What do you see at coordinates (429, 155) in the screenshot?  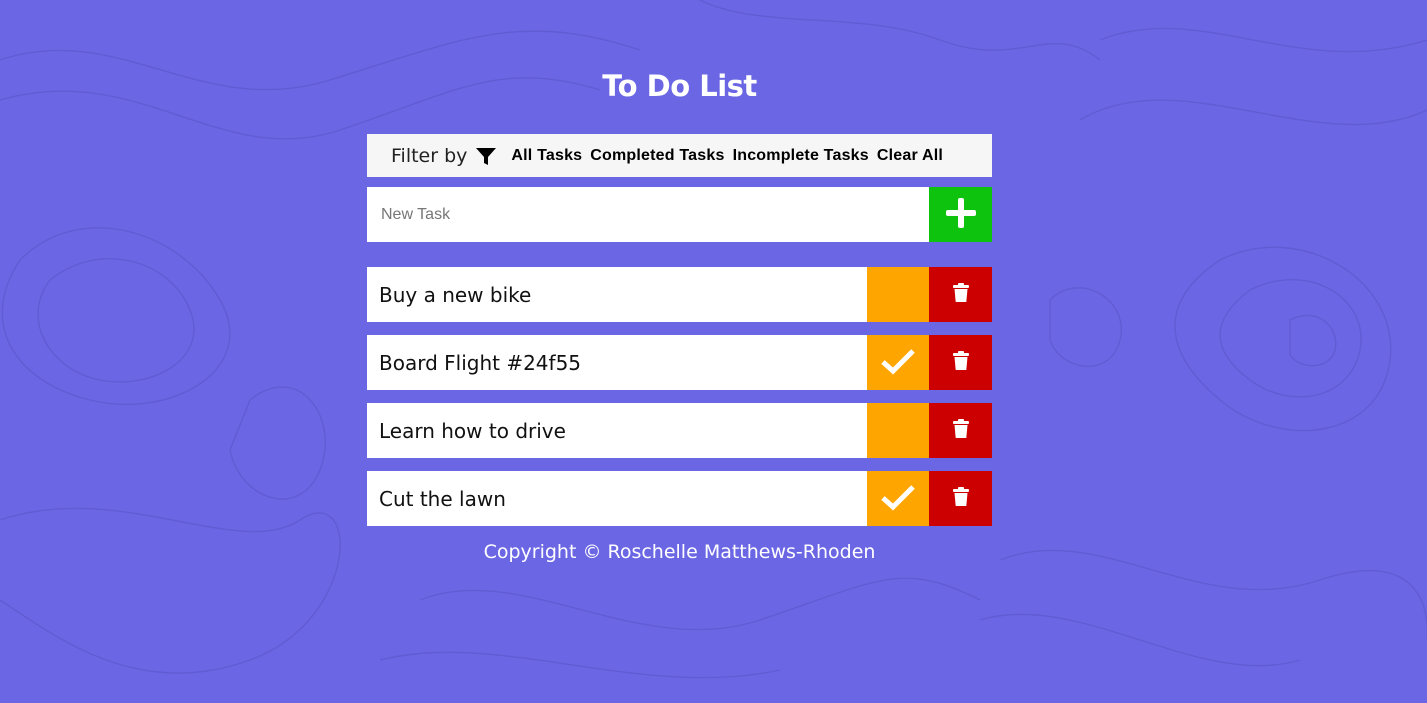 I see `filter-label: Filter by` at bounding box center [429, 155].